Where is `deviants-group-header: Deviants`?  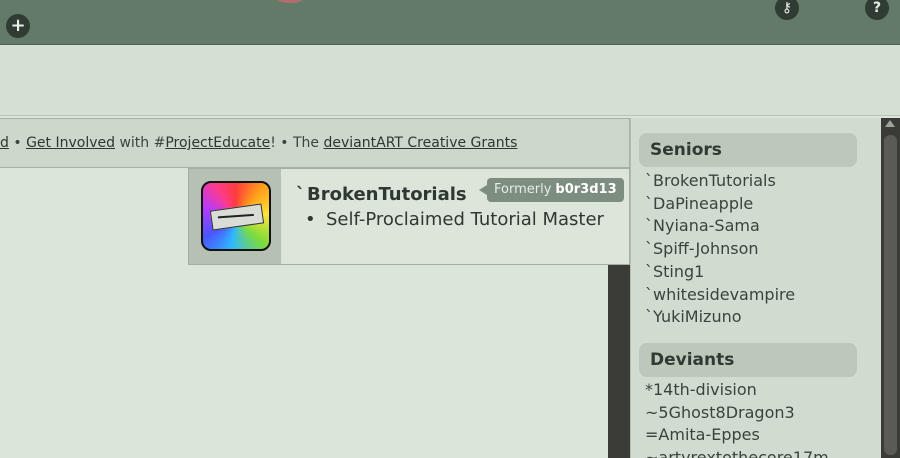 deviants-group-header: Deviants is located at coordinates (748, 360).